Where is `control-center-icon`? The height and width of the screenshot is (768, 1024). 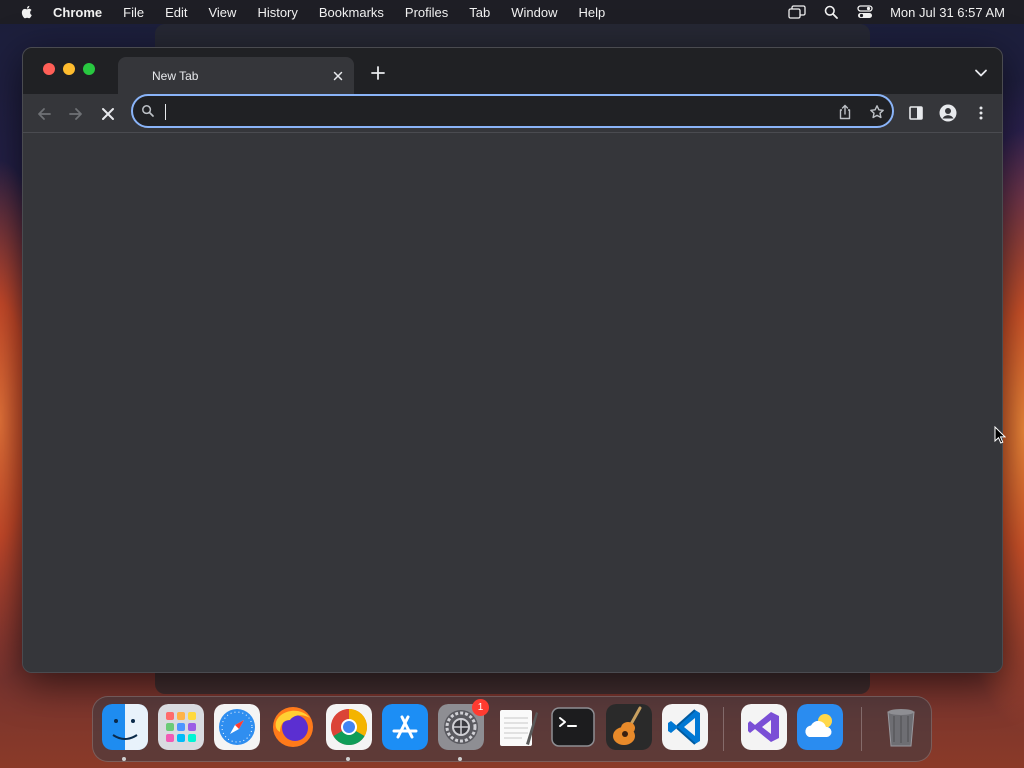
control-center-icon is located at coordinates (865, 12).